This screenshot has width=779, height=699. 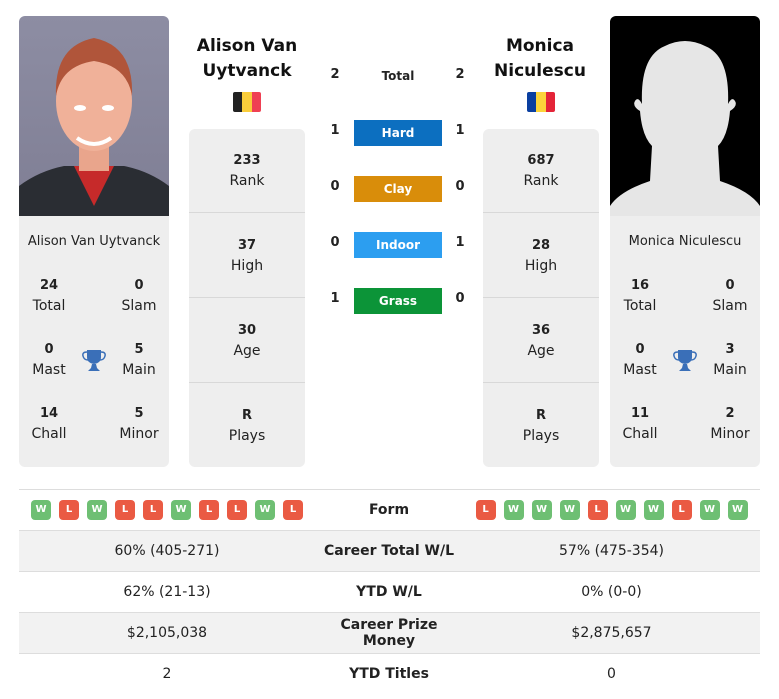 I want to click on player1-stats-panel: 233 Rank 37 High 30 Age R Plays, so click(x=247, y=298).